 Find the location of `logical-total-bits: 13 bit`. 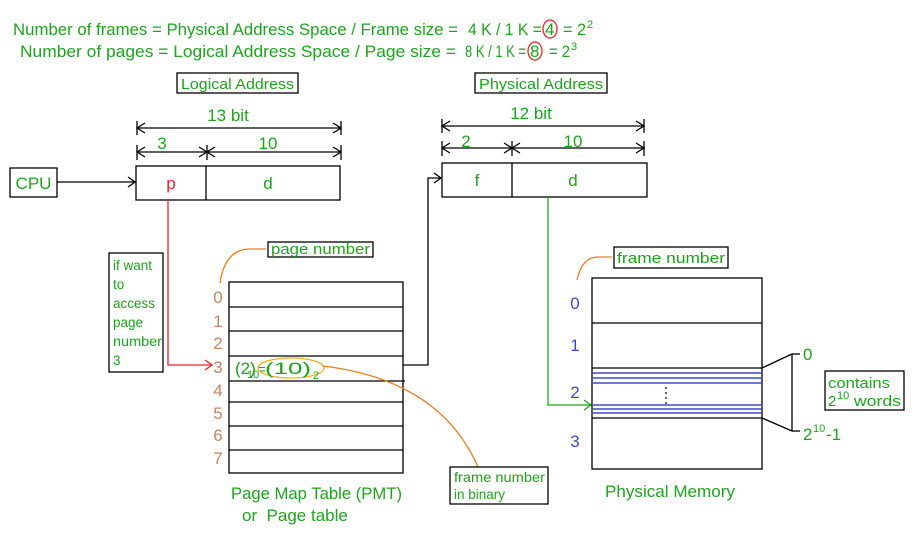

logical-total-bits: 13 bit is located at coordinates (228, 115).